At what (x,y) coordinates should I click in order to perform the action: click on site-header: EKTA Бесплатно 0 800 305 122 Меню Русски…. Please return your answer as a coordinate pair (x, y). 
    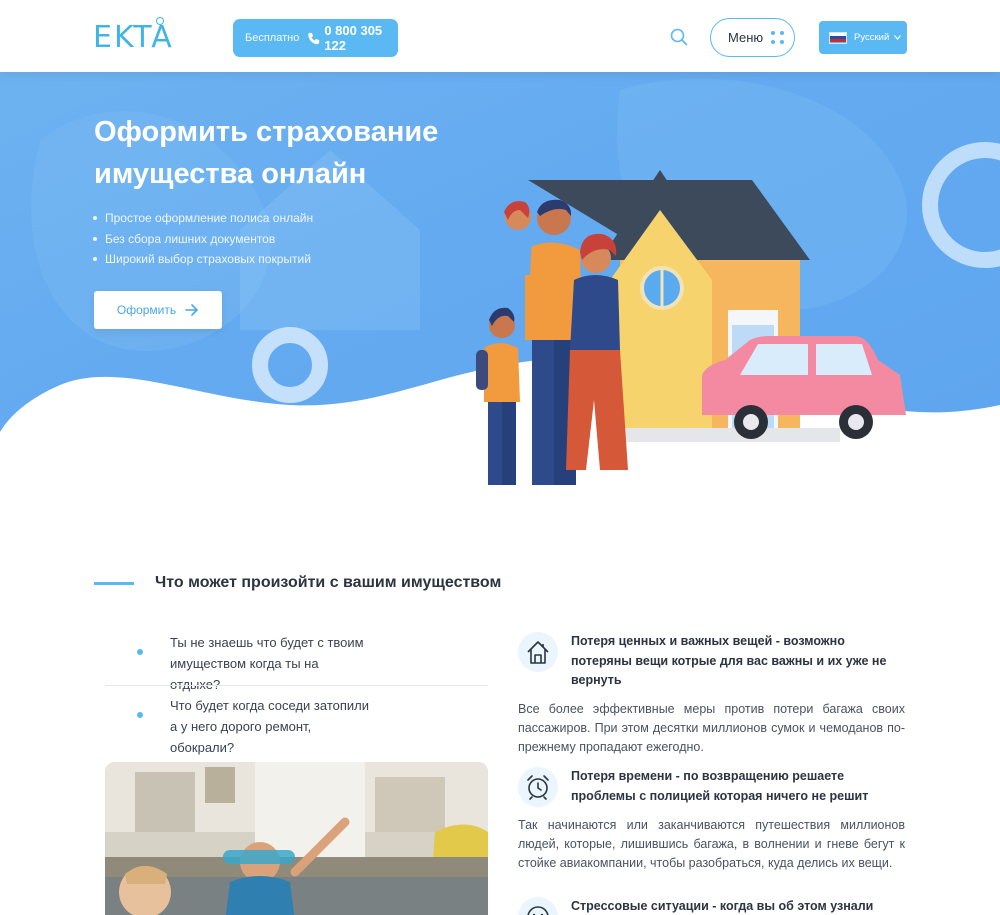
    Looking at the image, I should click on (500, 36).